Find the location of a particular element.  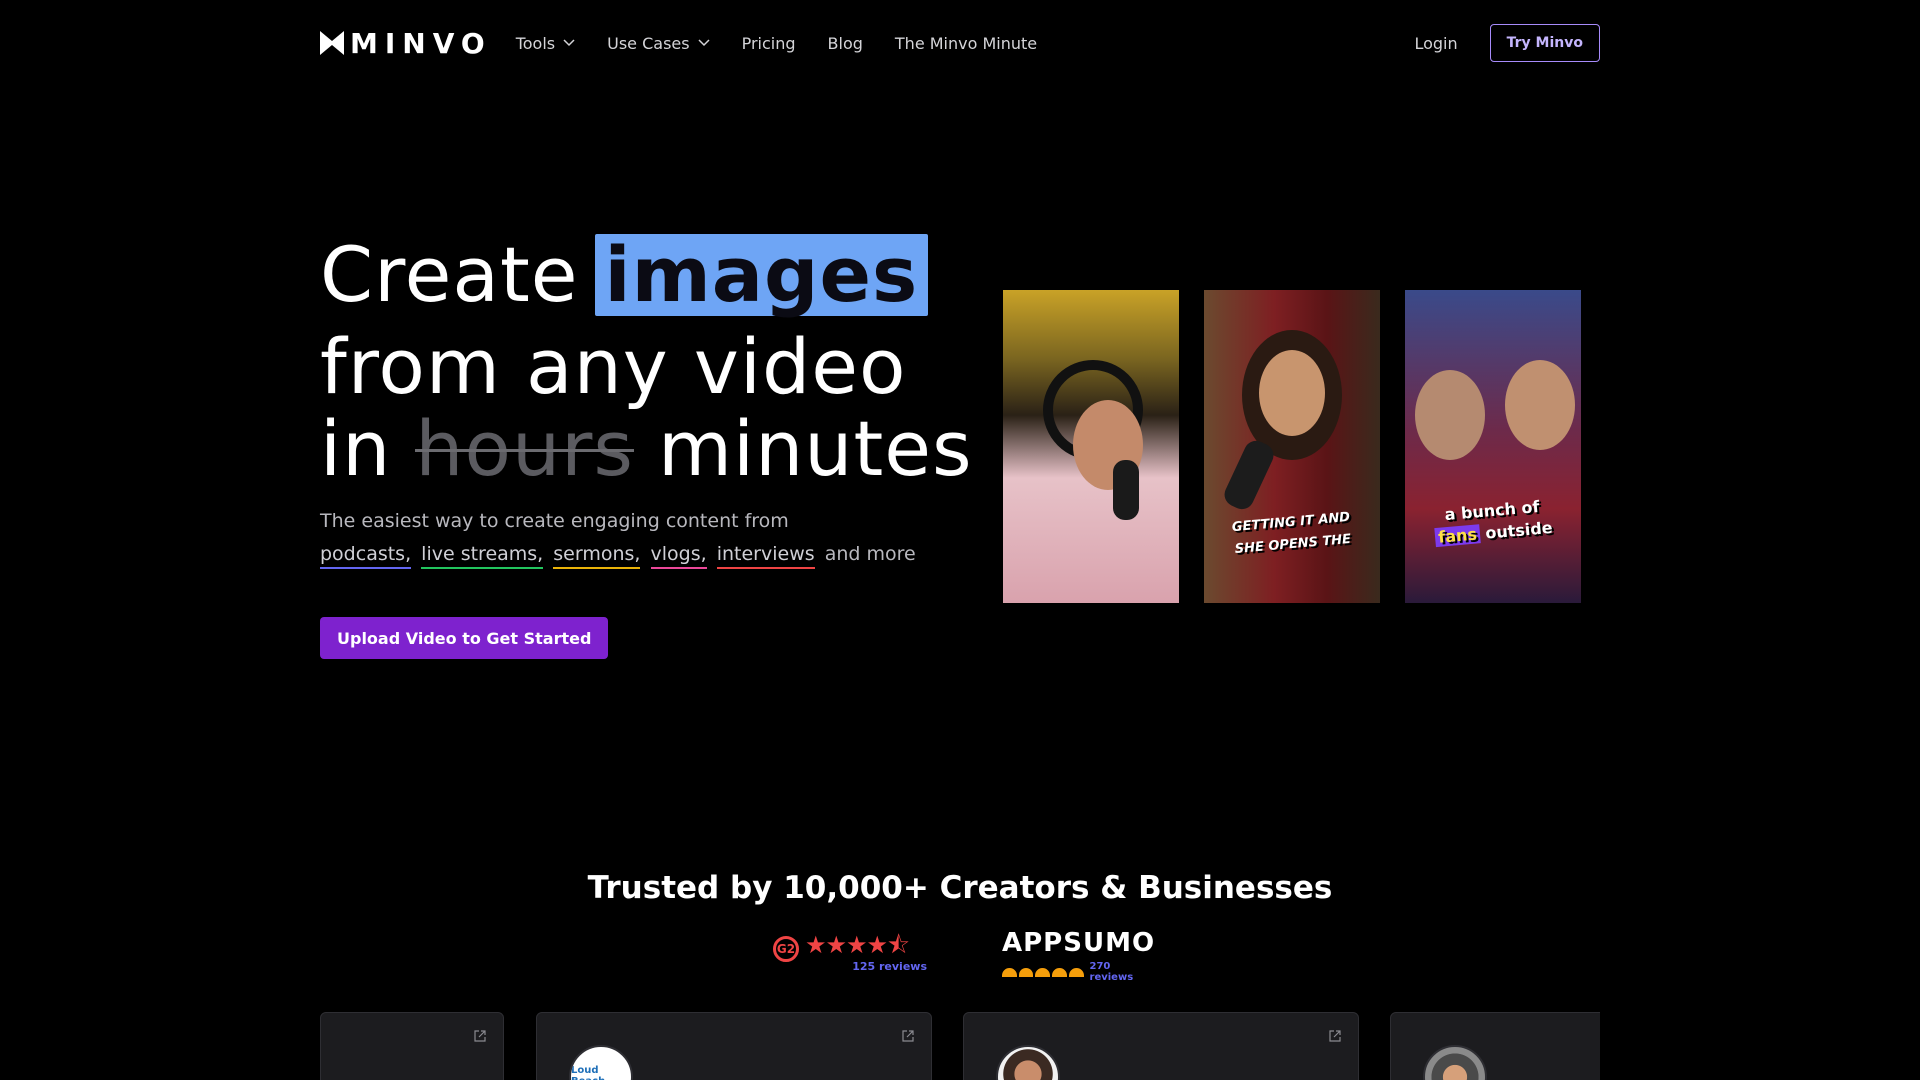

nav-use-cases: Use Cases is located at coordinates (658, 43).